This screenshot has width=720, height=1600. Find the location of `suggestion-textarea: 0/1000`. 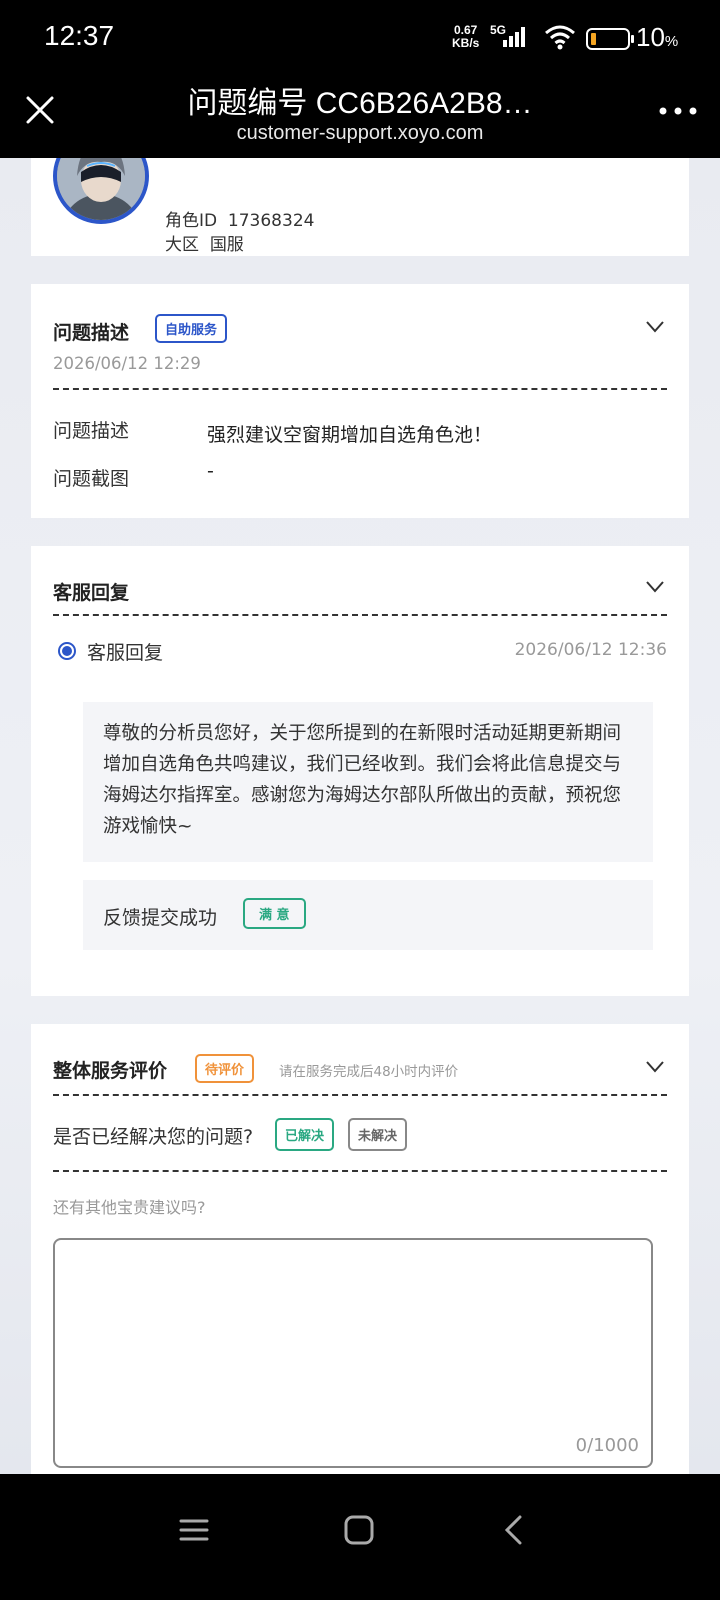

suggestion-textarea: 0/1000 is located at coordinates (353, 1353).